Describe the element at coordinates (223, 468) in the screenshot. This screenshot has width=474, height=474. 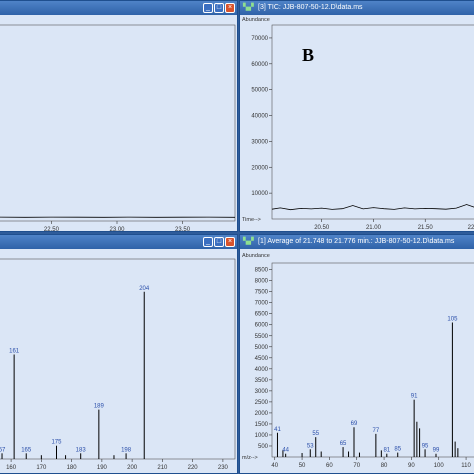
I see `x-tick-label: 230` at that location.